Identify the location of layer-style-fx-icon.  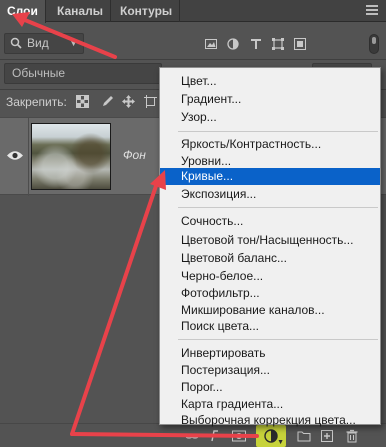
(216, 436).